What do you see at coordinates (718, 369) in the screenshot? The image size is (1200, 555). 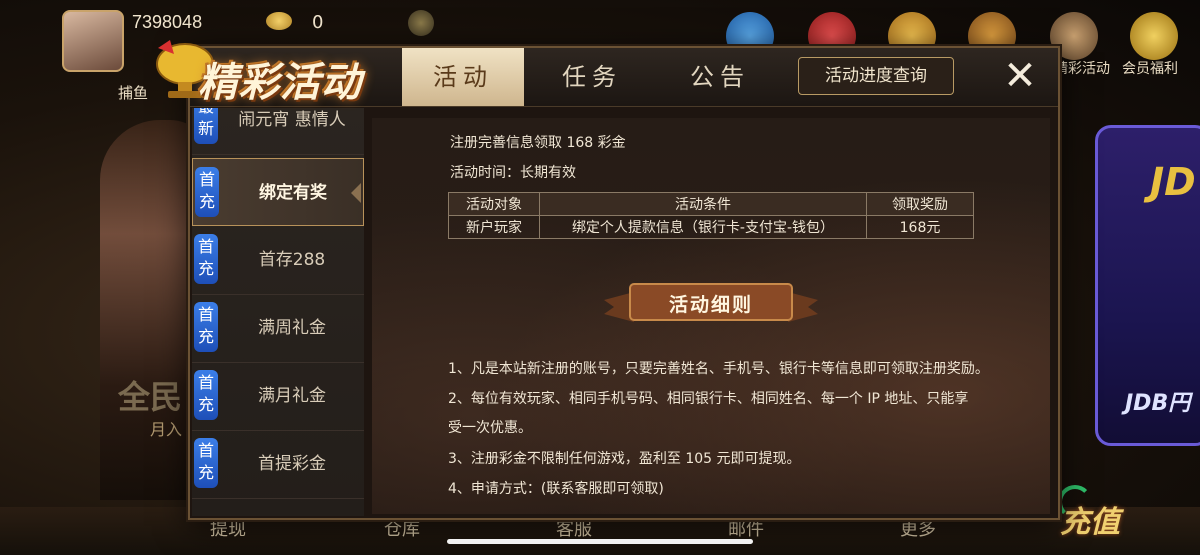 I see `detail-line: 1、凡是本站新注册的账号，只要完善姓名、手机号、银行卡等信息即可领取注册奖励。` at bounding box center [718, 369].